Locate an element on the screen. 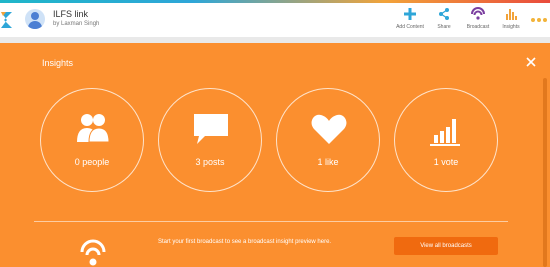 Image resolution: width=550 pixels, height=267 pixels. stat-people-label: 0 people is located at coordinates (92, 162).